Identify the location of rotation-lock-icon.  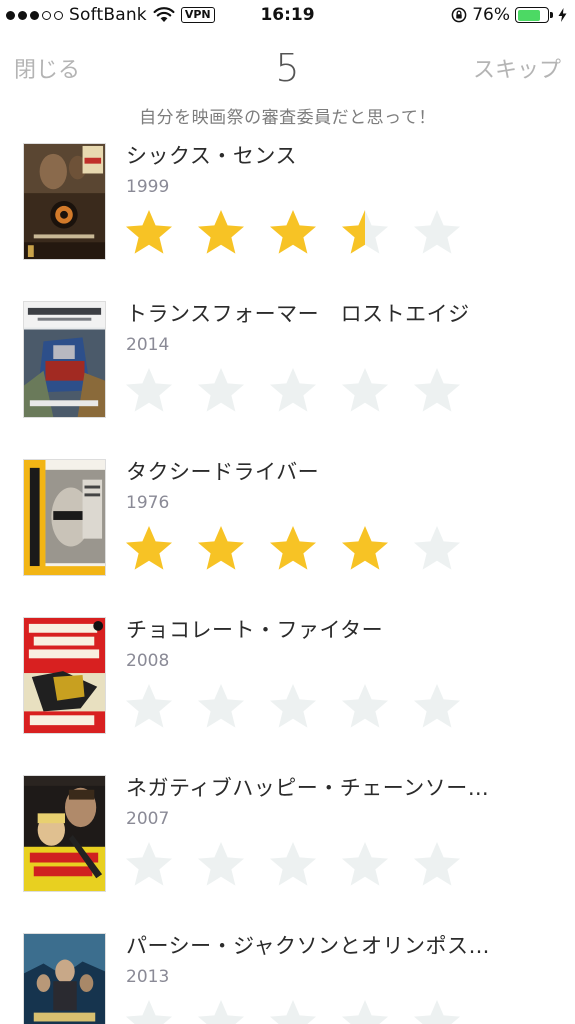
(459, 15).